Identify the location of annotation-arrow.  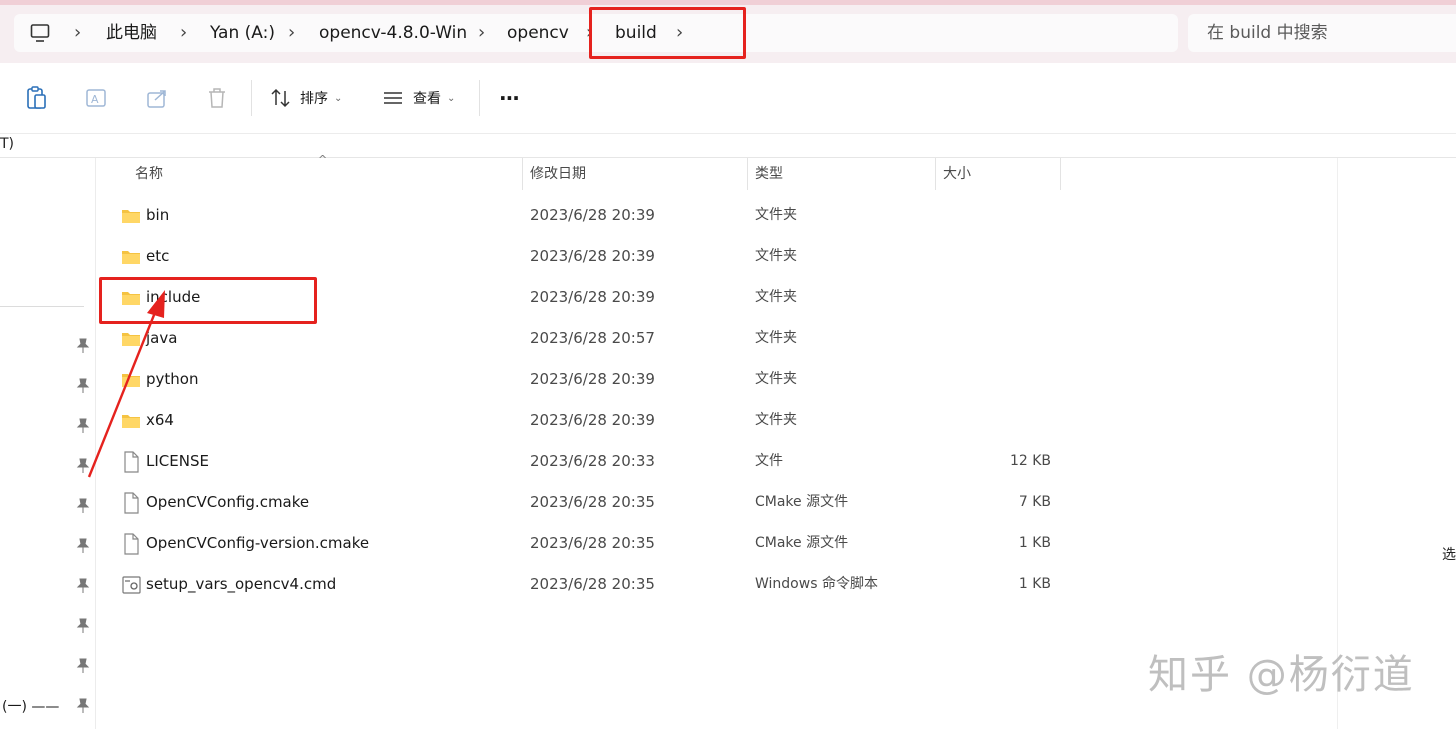
(126, 384).